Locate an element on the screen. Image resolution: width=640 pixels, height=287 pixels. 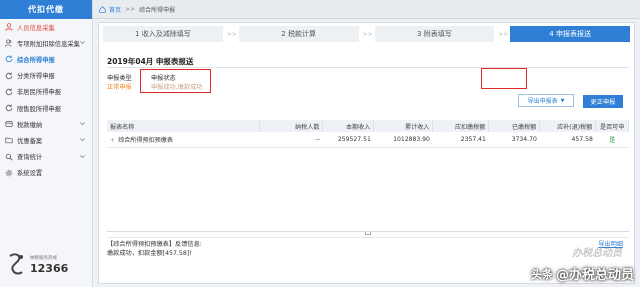
sidebar-item-label: 人员信息采集 is located at coordinates (36, 28).